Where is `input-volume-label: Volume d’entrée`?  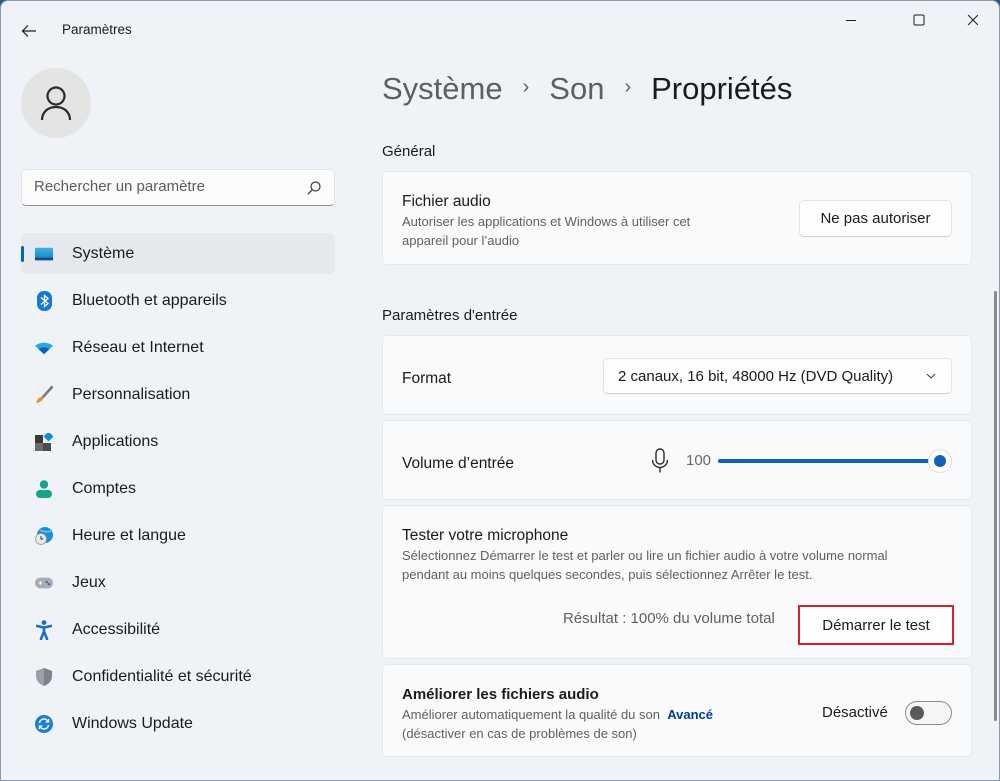
input-volume-label: Volume d’entrée is located at coordinates (458, 463).